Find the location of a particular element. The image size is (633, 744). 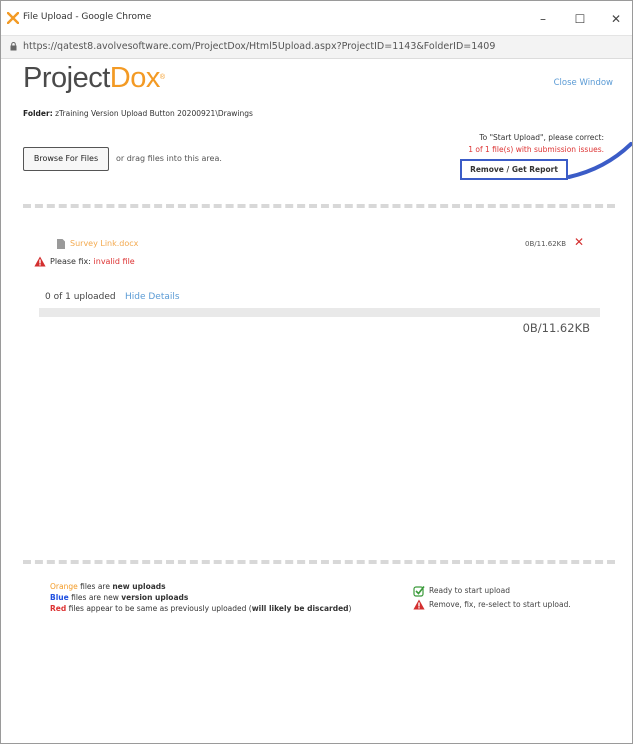

divider-bottom is located at coordinates (319, 562).